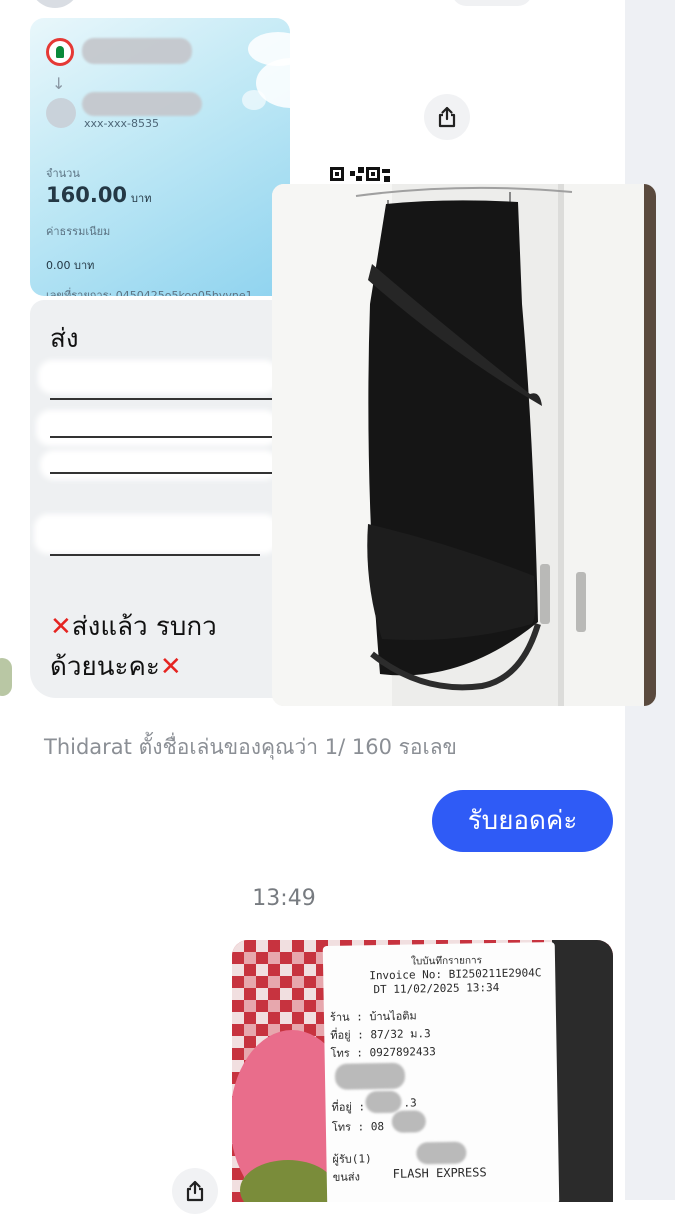  Describe the element at coordinates (149, 292) in the screenshot. I see `reference-number: เลขที่รายการ: 0450425o5koo05hvvne1` at that location.